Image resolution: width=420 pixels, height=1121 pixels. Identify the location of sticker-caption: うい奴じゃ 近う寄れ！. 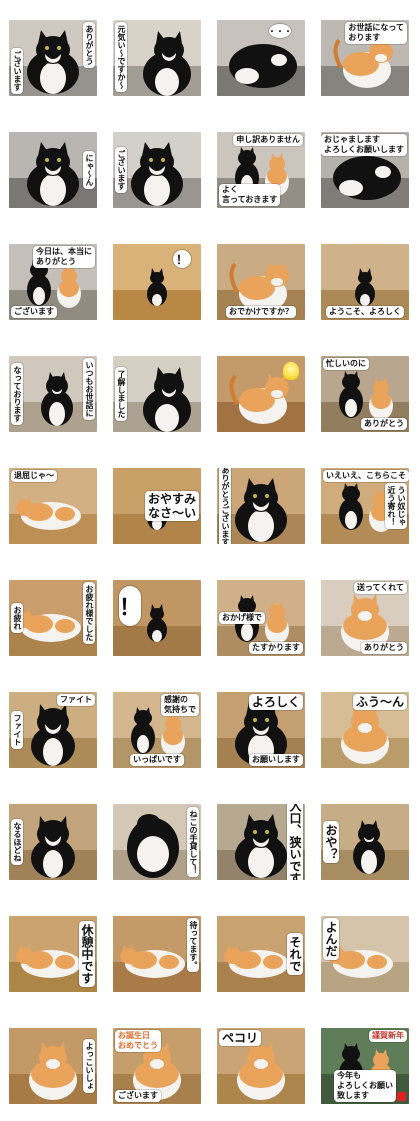
(396, 506).